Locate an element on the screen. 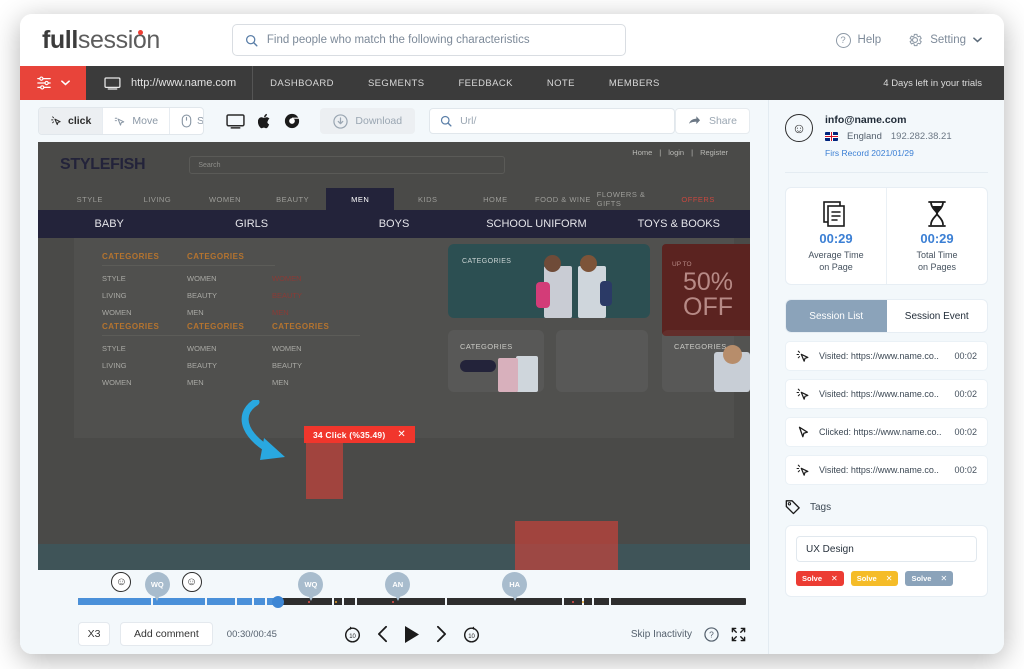 The width and height of the screenshot is (1024, 669). site-nav-women: WOMEN is located at coordinates (225, 199).